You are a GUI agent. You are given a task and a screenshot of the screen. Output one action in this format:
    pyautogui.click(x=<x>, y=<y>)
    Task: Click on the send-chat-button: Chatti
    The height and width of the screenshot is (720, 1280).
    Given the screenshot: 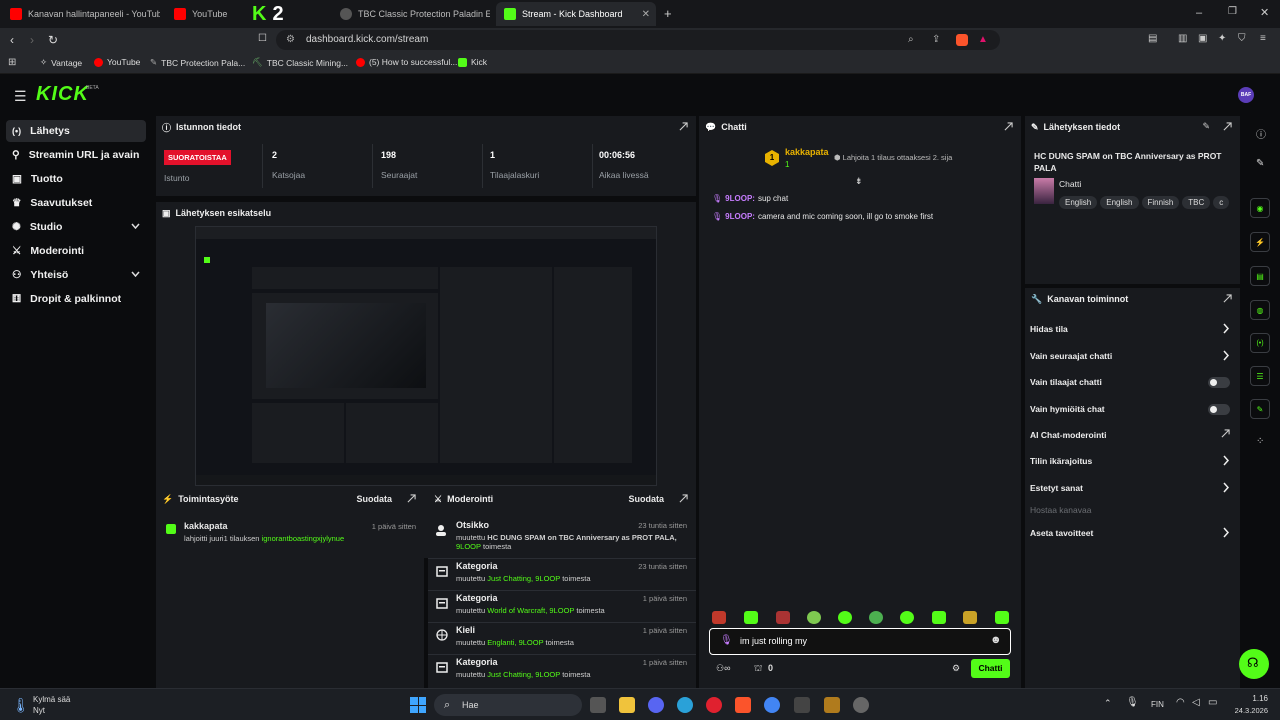 What is the action you would take?
    pyautogui.click(x=990, y=668)
    